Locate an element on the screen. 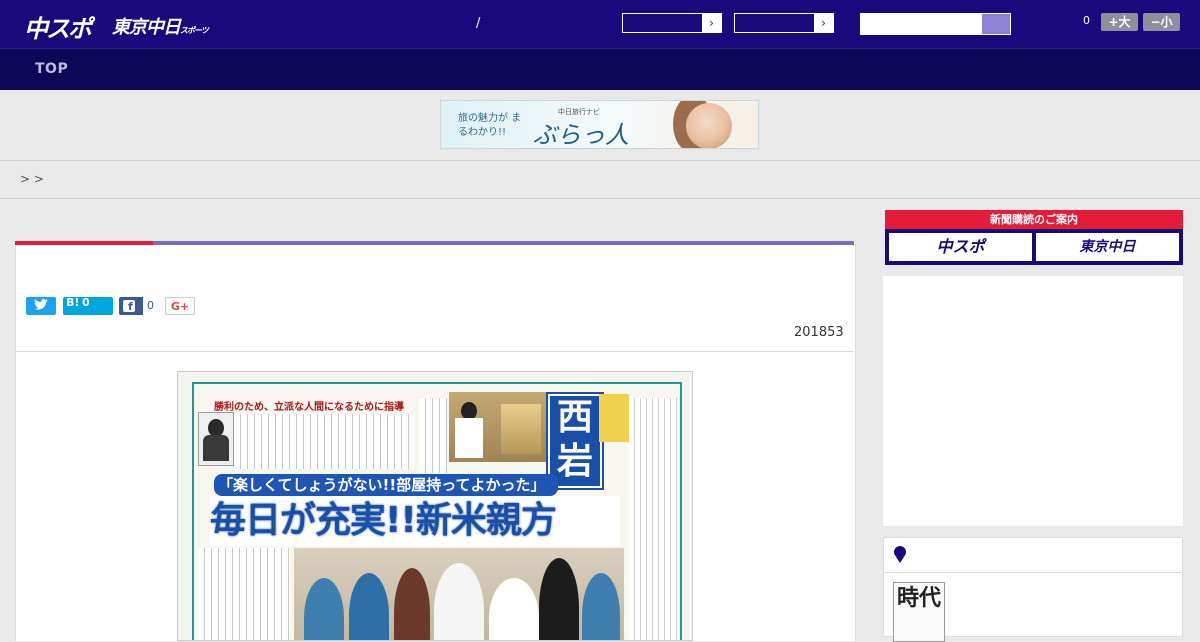 The height and width of the screenshot is (642, 1200). newspaper-group-photo is located at coordinates (459, 594).